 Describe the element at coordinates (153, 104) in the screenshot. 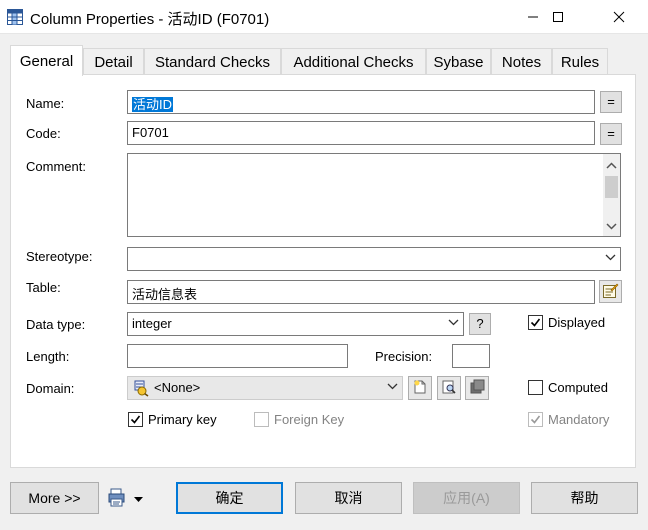

I see `name-value: 活动ID` at that location.